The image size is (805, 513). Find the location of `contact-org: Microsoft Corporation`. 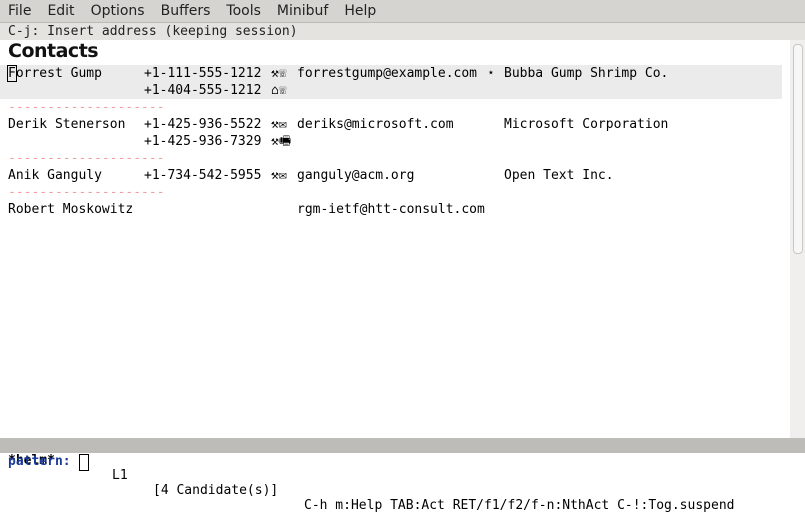

contact-org: Microsoft Corporation is located at coordinates (586, 124).